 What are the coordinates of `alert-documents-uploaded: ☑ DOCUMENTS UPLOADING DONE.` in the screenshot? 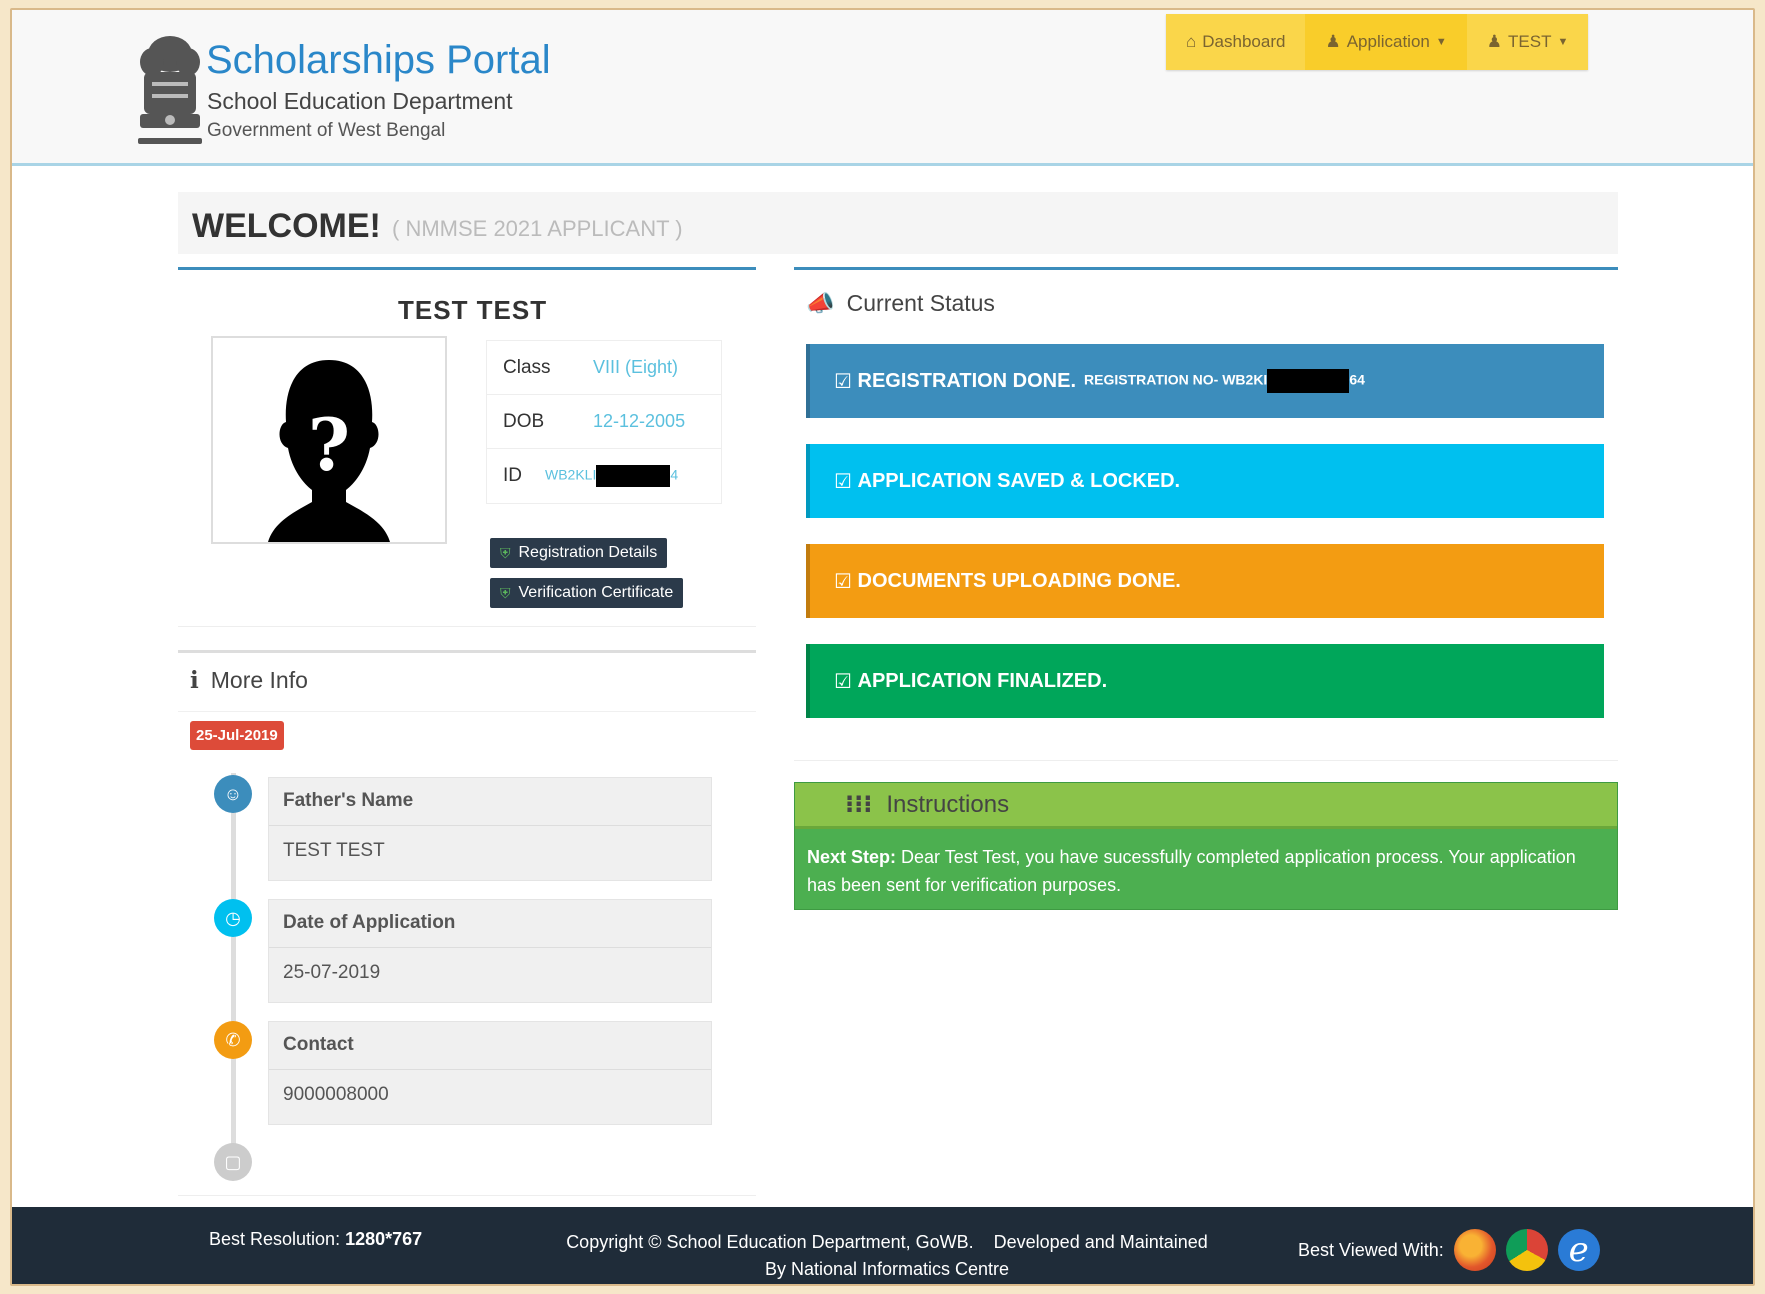 It's located at (1205, 581).